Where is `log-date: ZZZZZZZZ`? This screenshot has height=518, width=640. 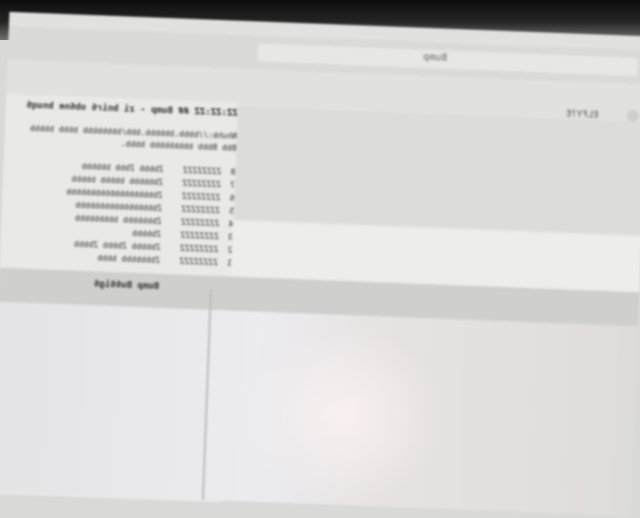
log-date: ZZZZZZZZ is located at coordinates (199, 262).